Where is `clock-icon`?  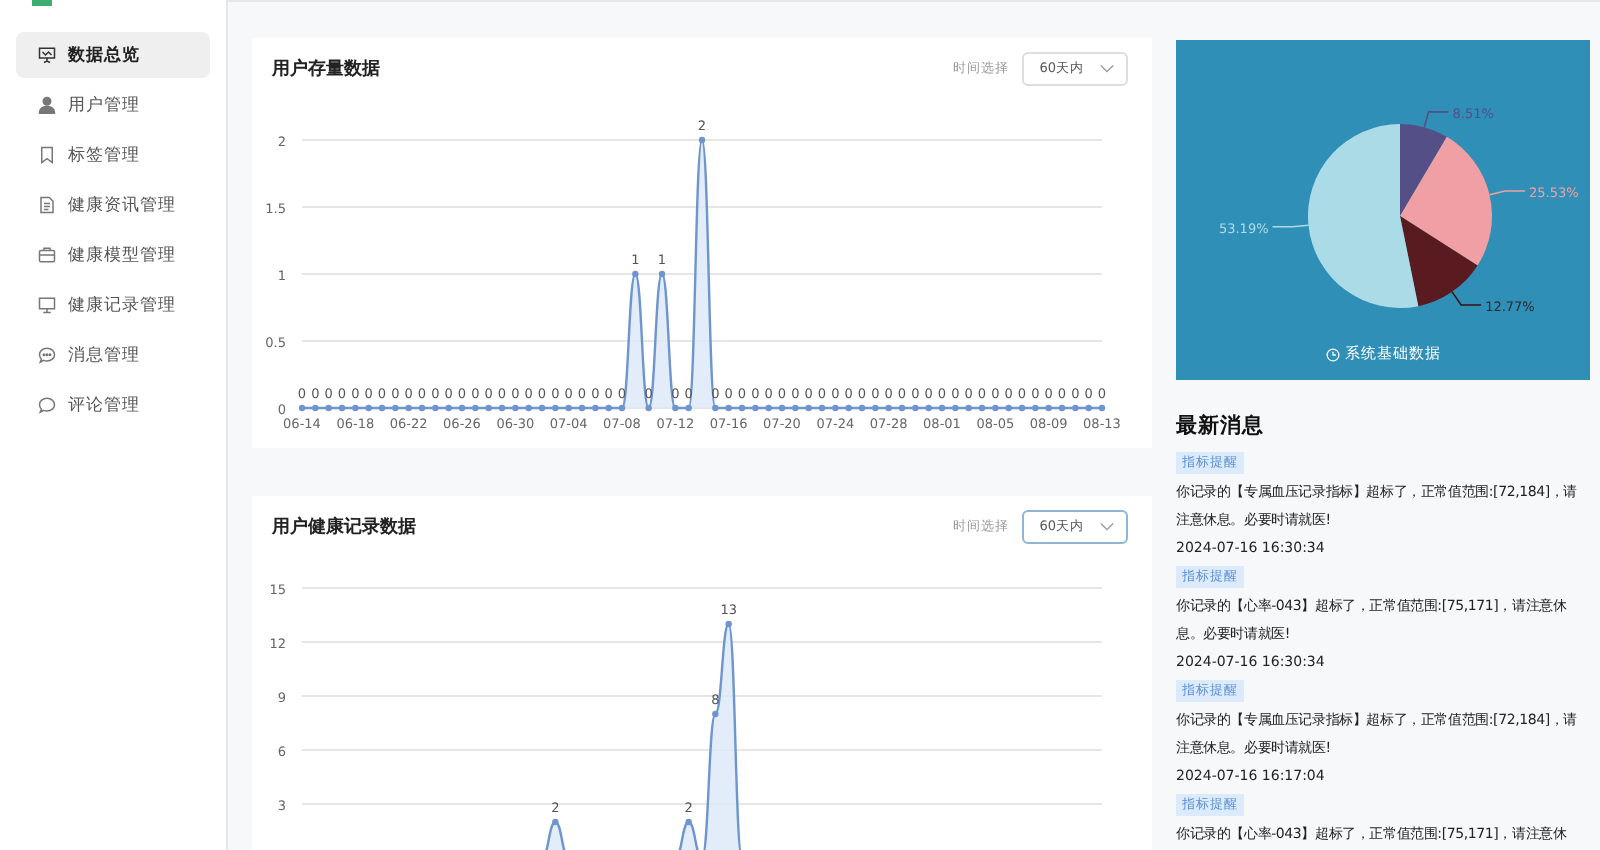
clock-icon is located at coordinates (1332, 354).